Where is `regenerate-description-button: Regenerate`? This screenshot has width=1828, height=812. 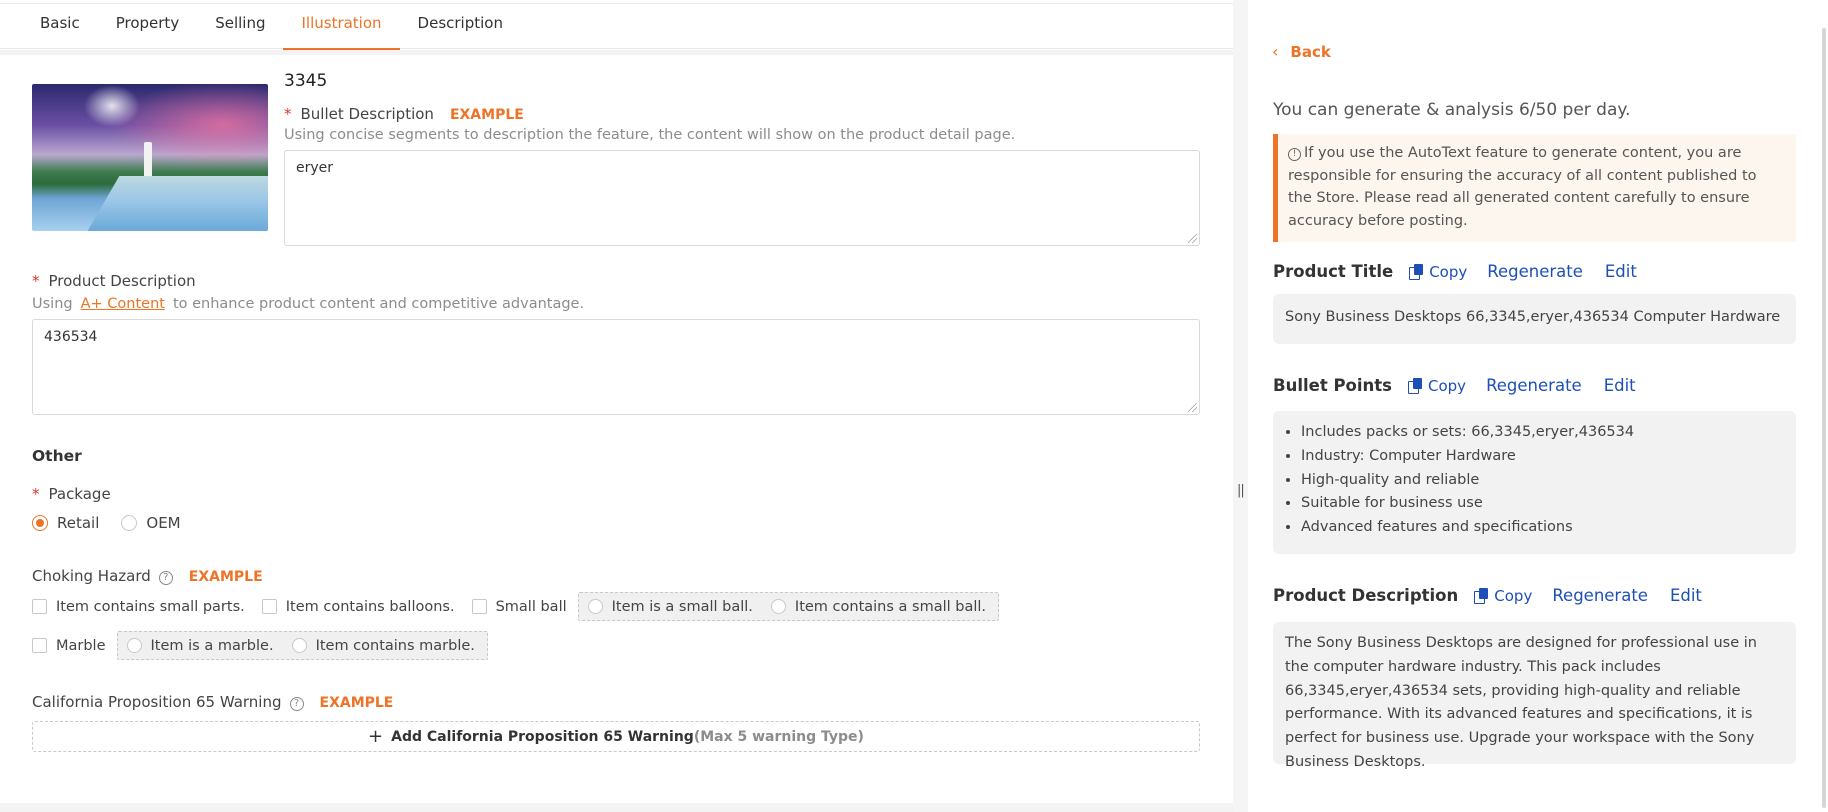
regenerate-description-button: Regenerate is located at coordinates (1600, 595).